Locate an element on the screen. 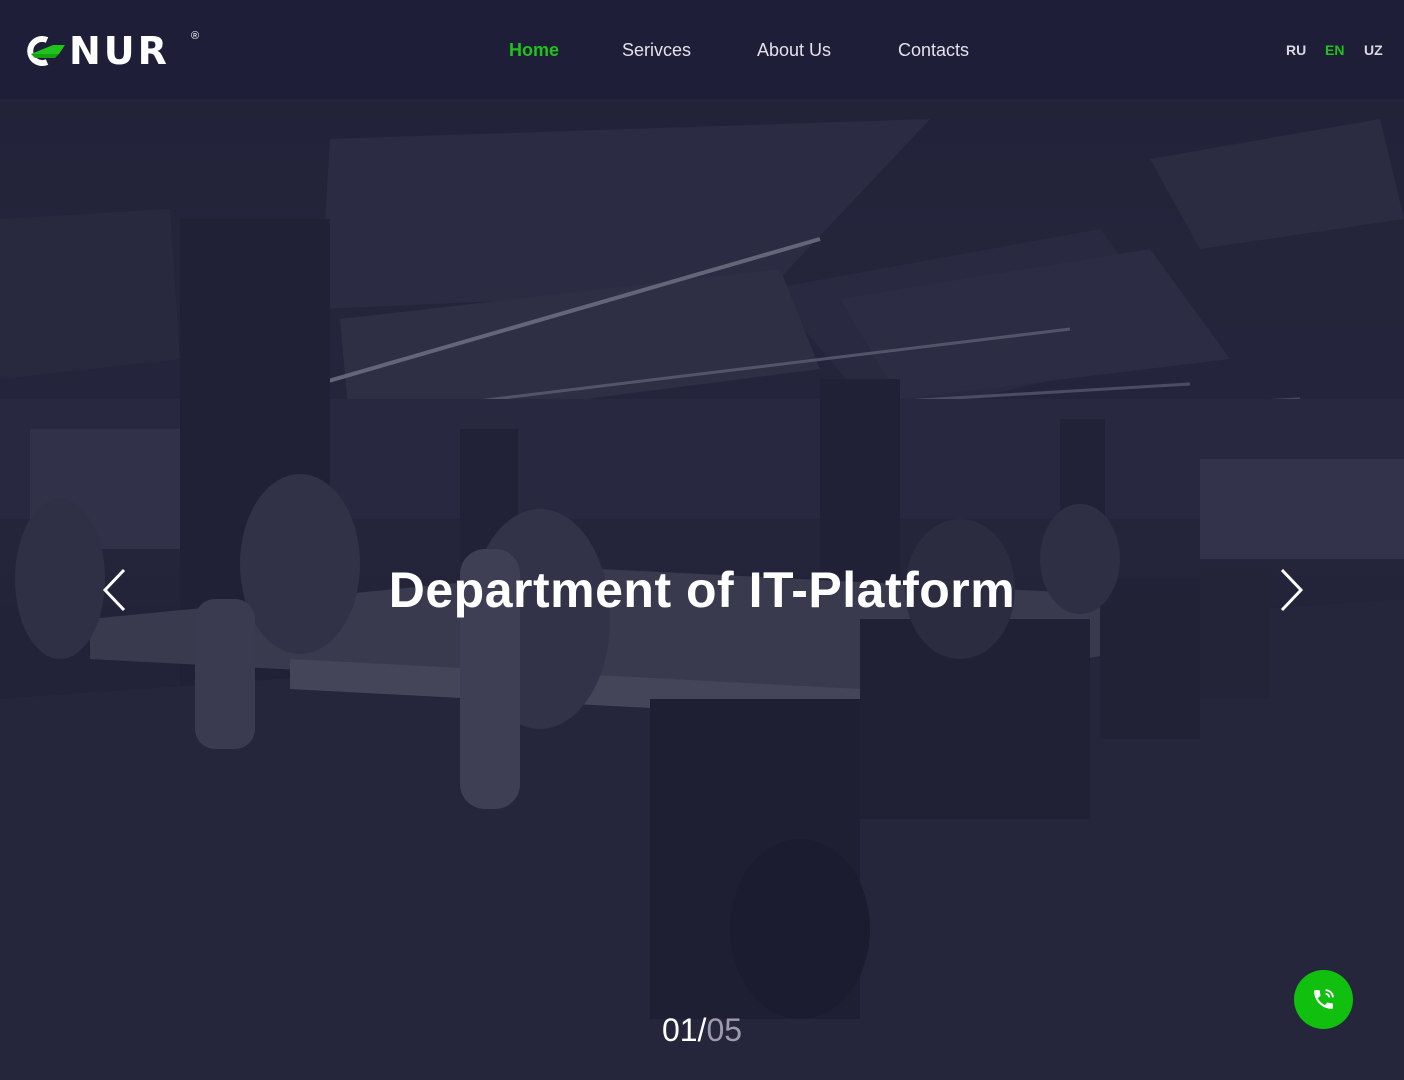 The width and height of the screenshot is (1404, 1080). nav-item-home: Home is located at coordinates (534, 50).